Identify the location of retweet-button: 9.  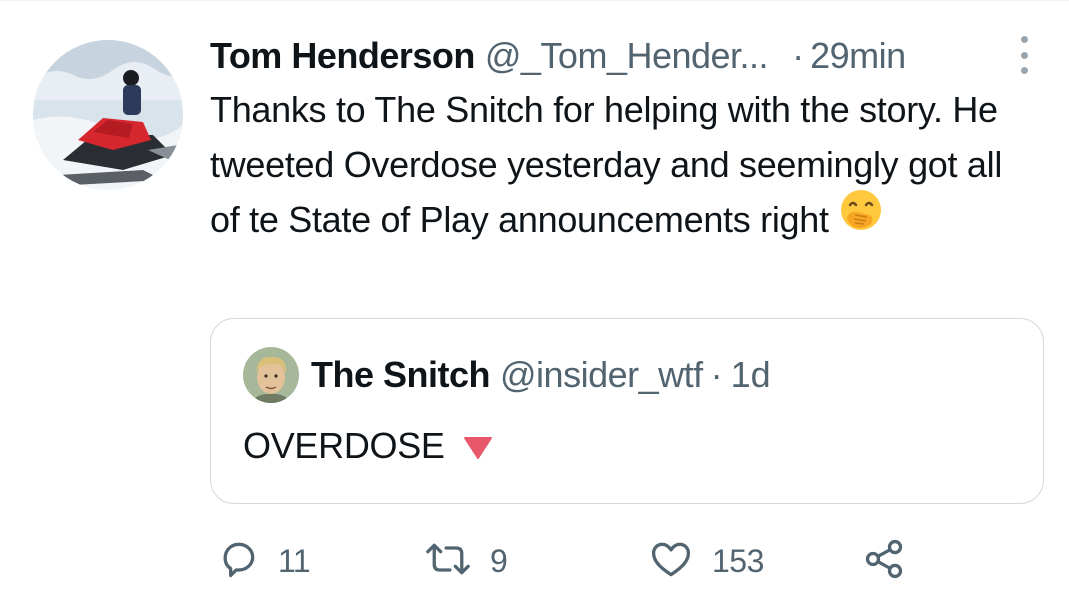
(466, 561).